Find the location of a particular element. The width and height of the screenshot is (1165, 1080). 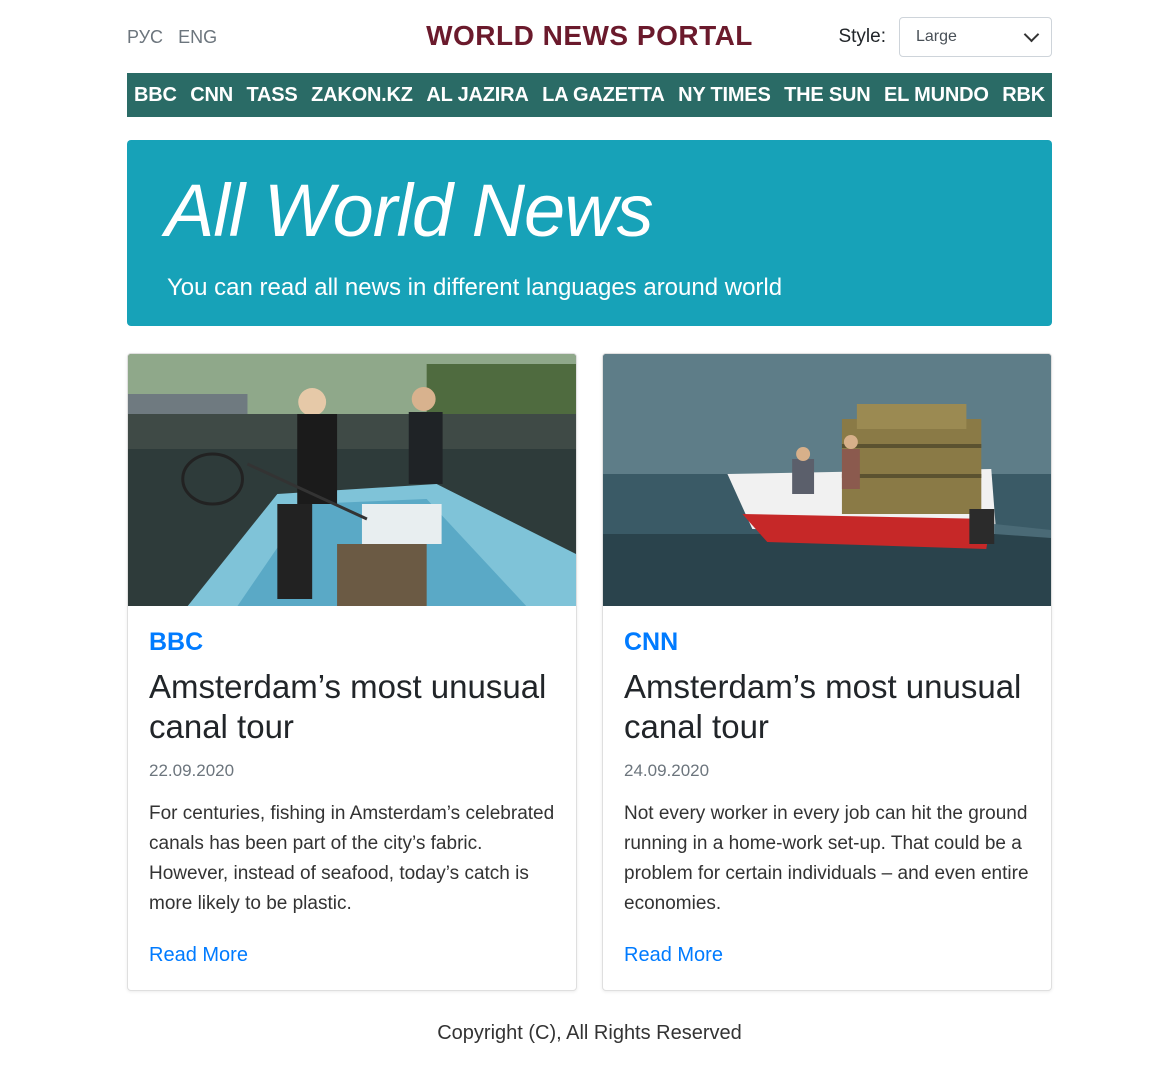

nav-item-zakon: ZAKON.KZ is located at coordinates (362, 95).